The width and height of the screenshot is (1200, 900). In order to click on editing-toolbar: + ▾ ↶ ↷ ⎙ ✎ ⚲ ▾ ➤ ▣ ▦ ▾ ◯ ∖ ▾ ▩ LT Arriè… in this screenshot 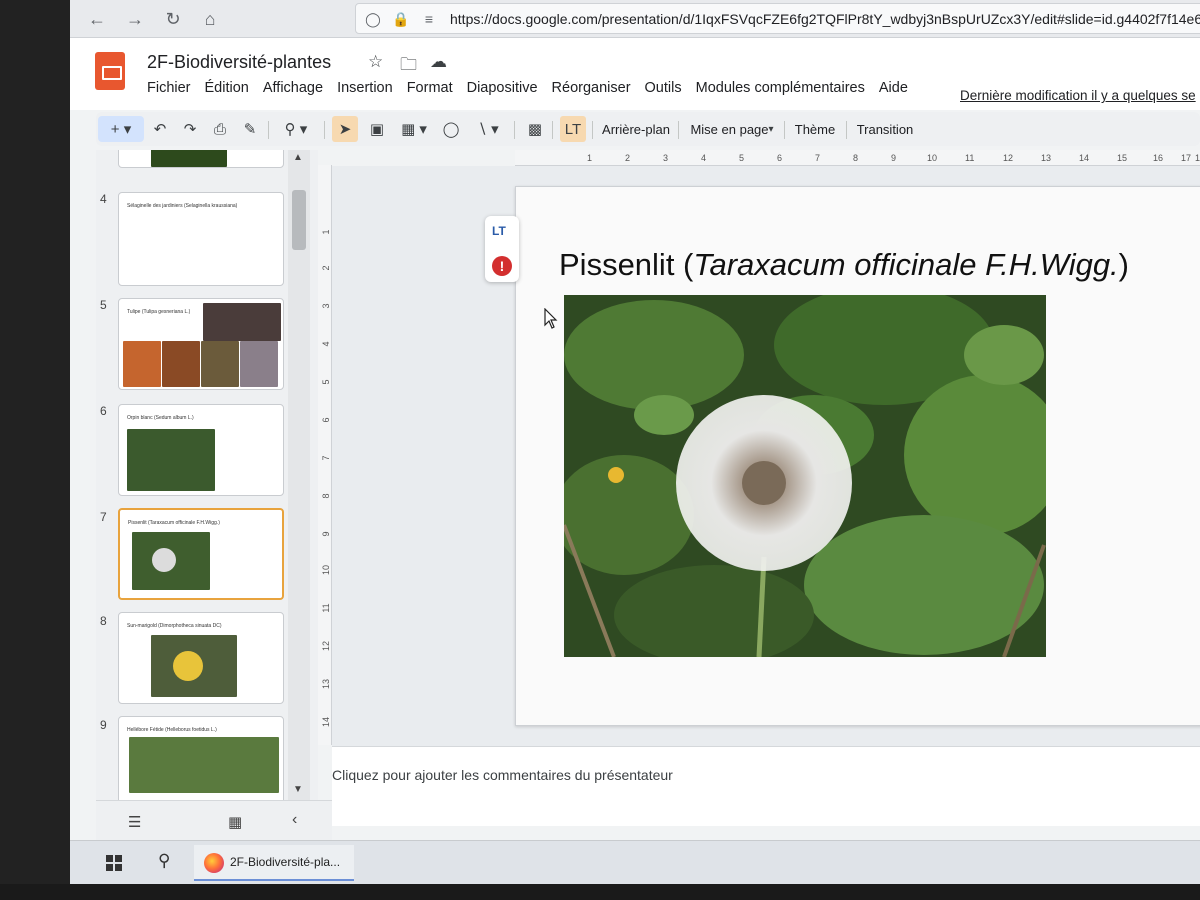, I will do `click(648, 129)`.